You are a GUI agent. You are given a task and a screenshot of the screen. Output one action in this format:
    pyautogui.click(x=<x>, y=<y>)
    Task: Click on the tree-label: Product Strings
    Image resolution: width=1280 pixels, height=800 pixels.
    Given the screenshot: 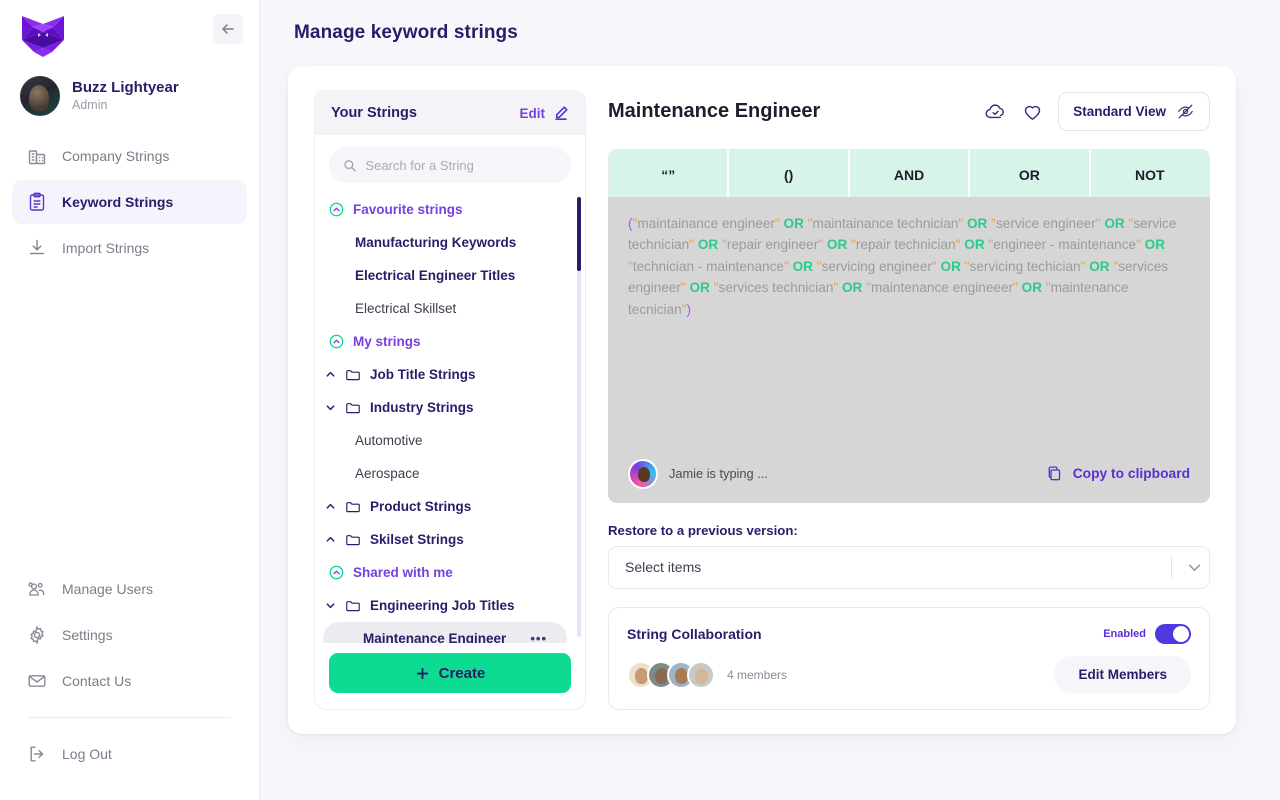 What is the action you would take?
    pyautogui.click(x=421, y=506)
    